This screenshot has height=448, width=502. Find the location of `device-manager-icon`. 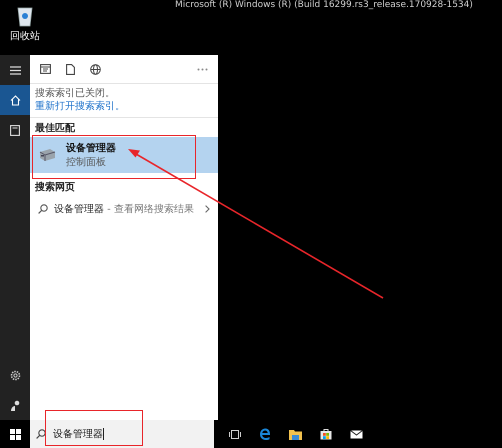

device-manager-icon is located at coordinates (47, 155).